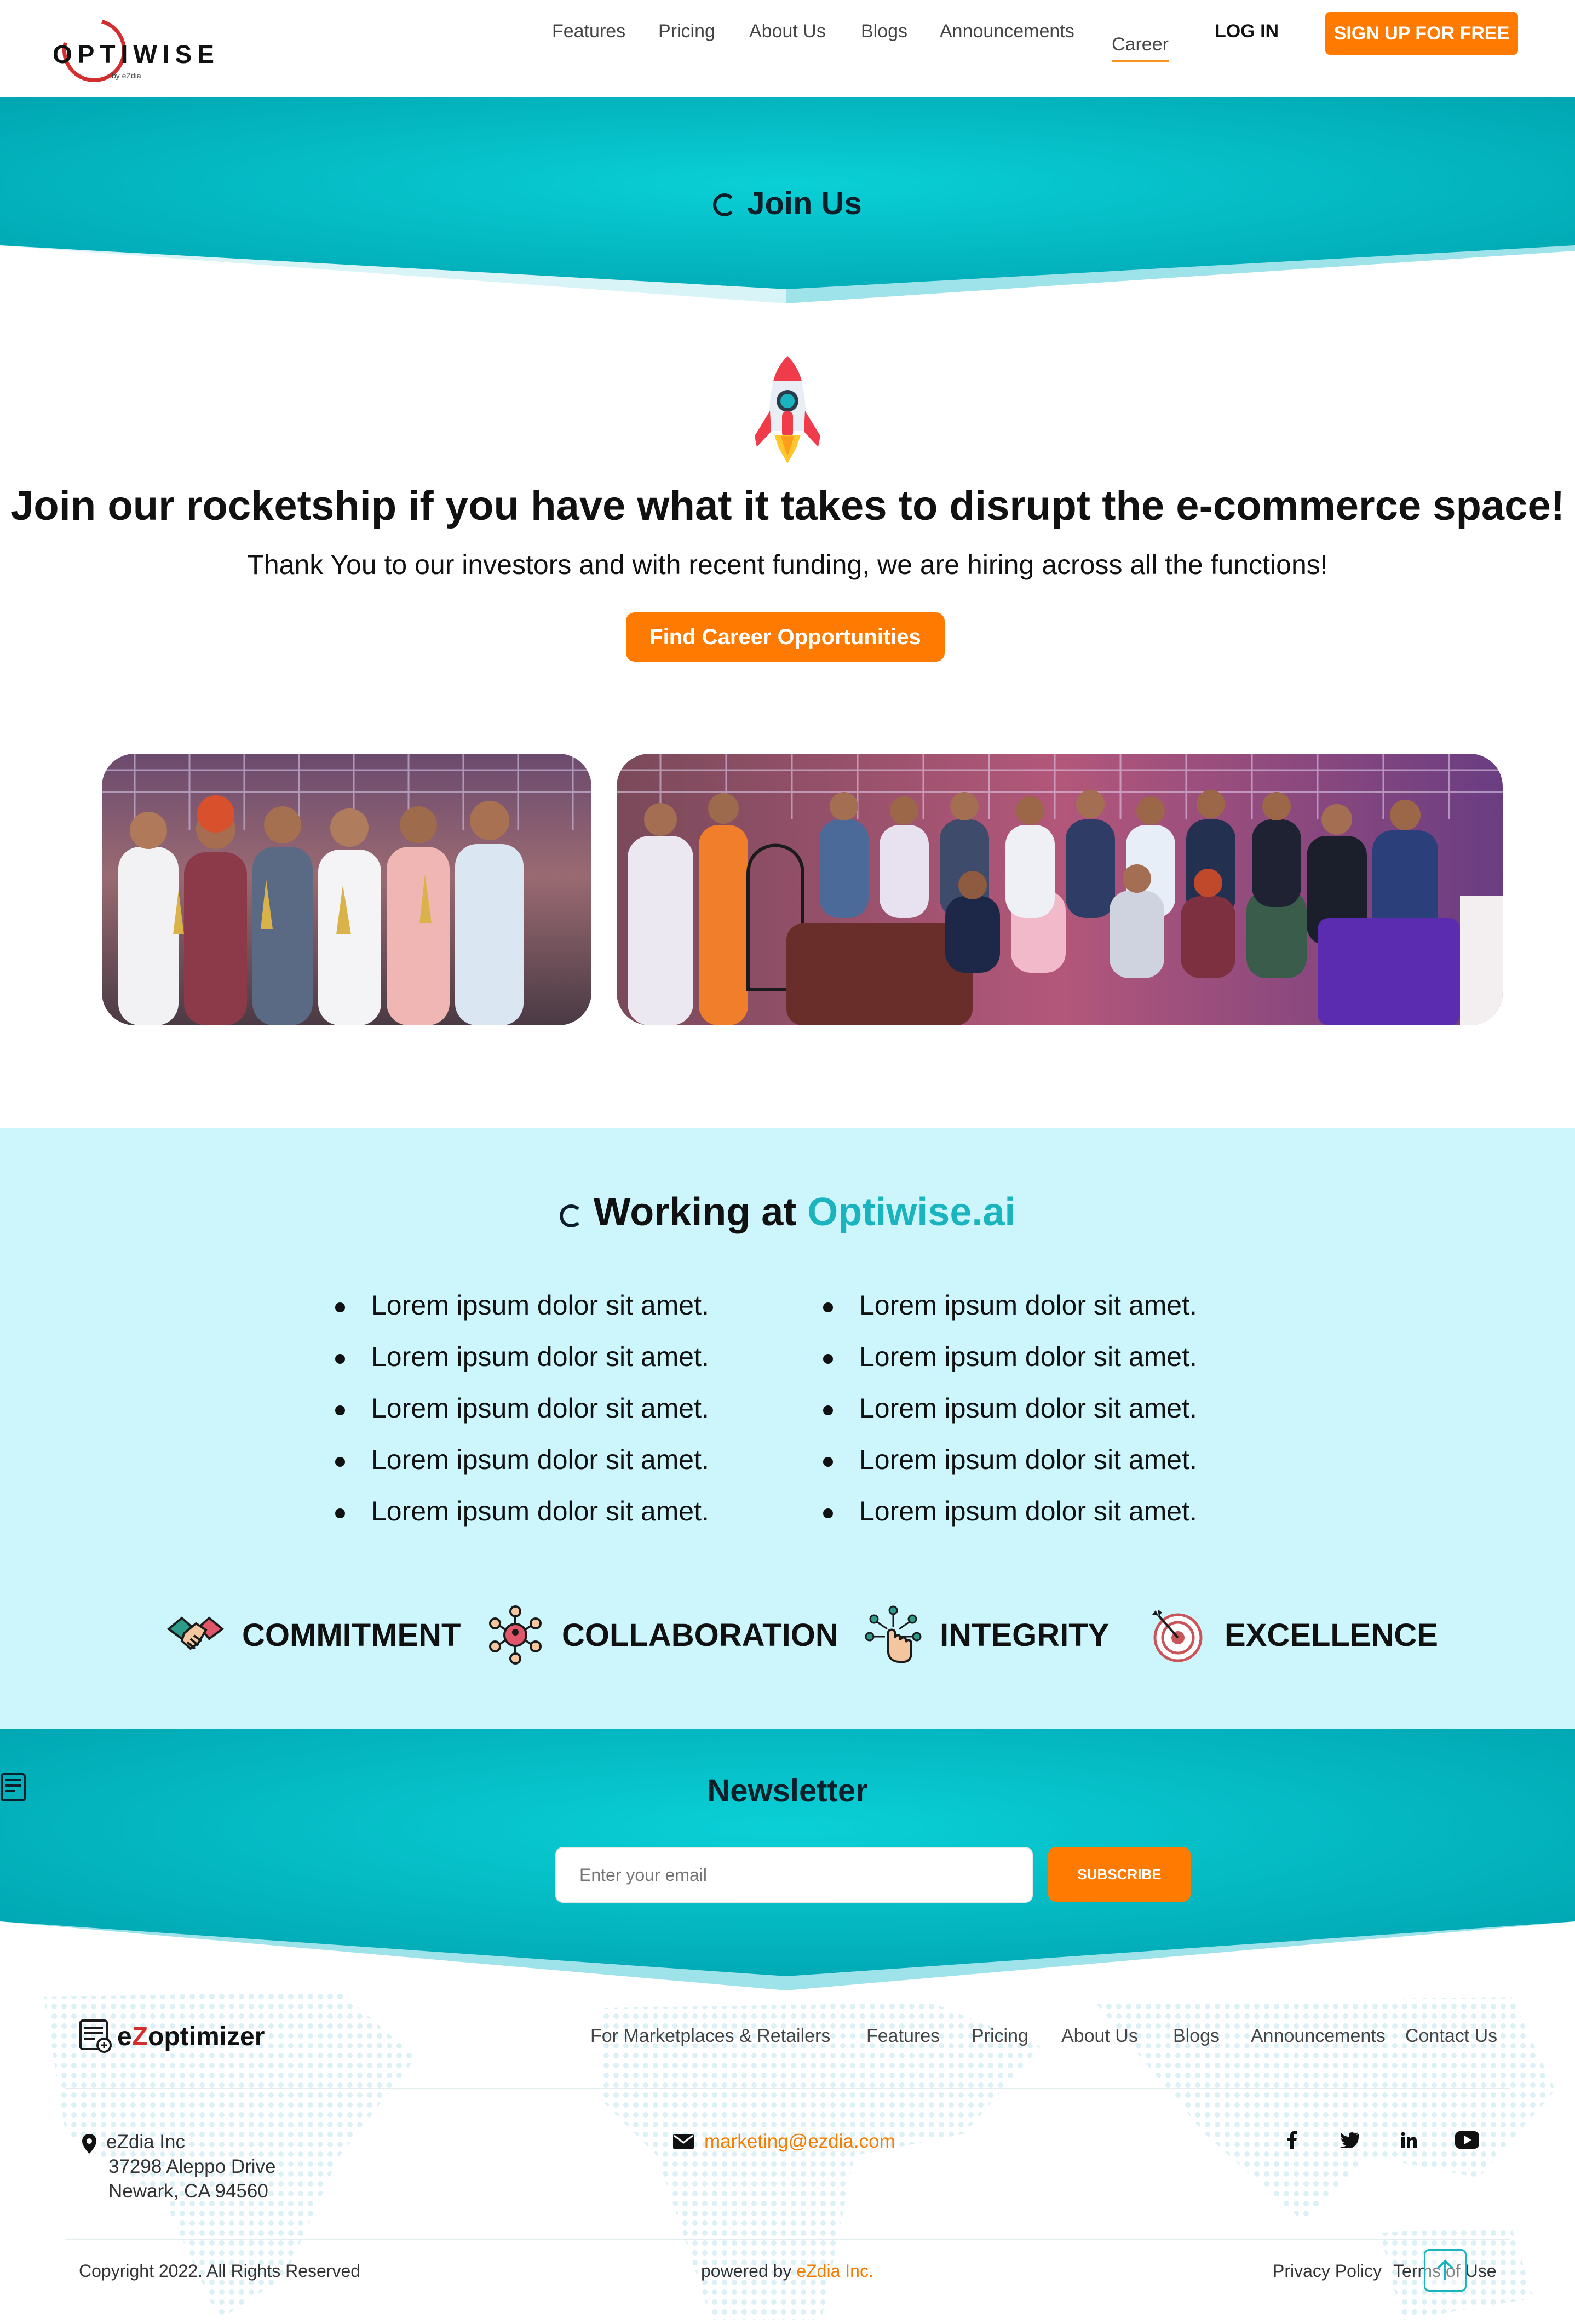  Describe the element at coordinates (686, 31) in the screenshot. I see `nav-pricing: Pricing` at that location.